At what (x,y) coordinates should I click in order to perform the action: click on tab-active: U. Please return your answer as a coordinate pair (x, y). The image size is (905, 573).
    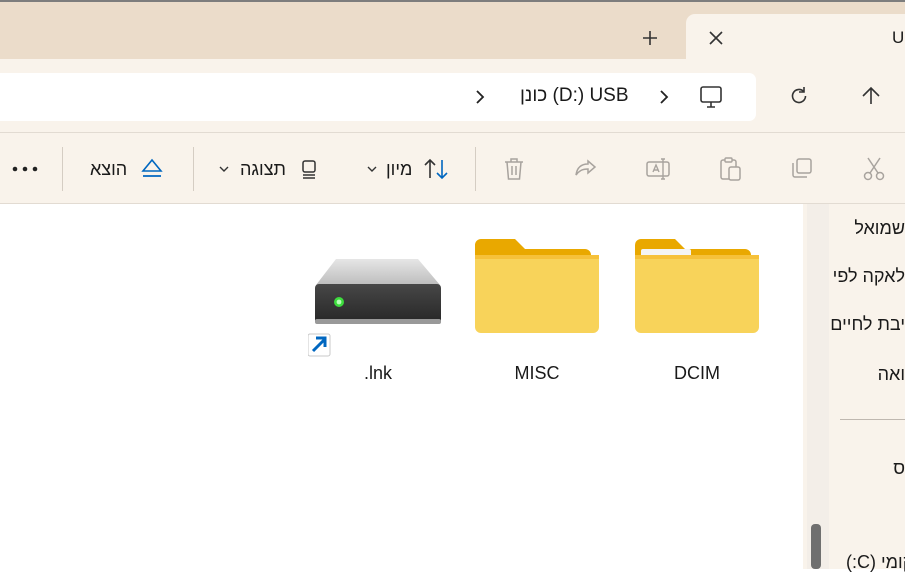
    Looking at the image, I should click on (795, 37).